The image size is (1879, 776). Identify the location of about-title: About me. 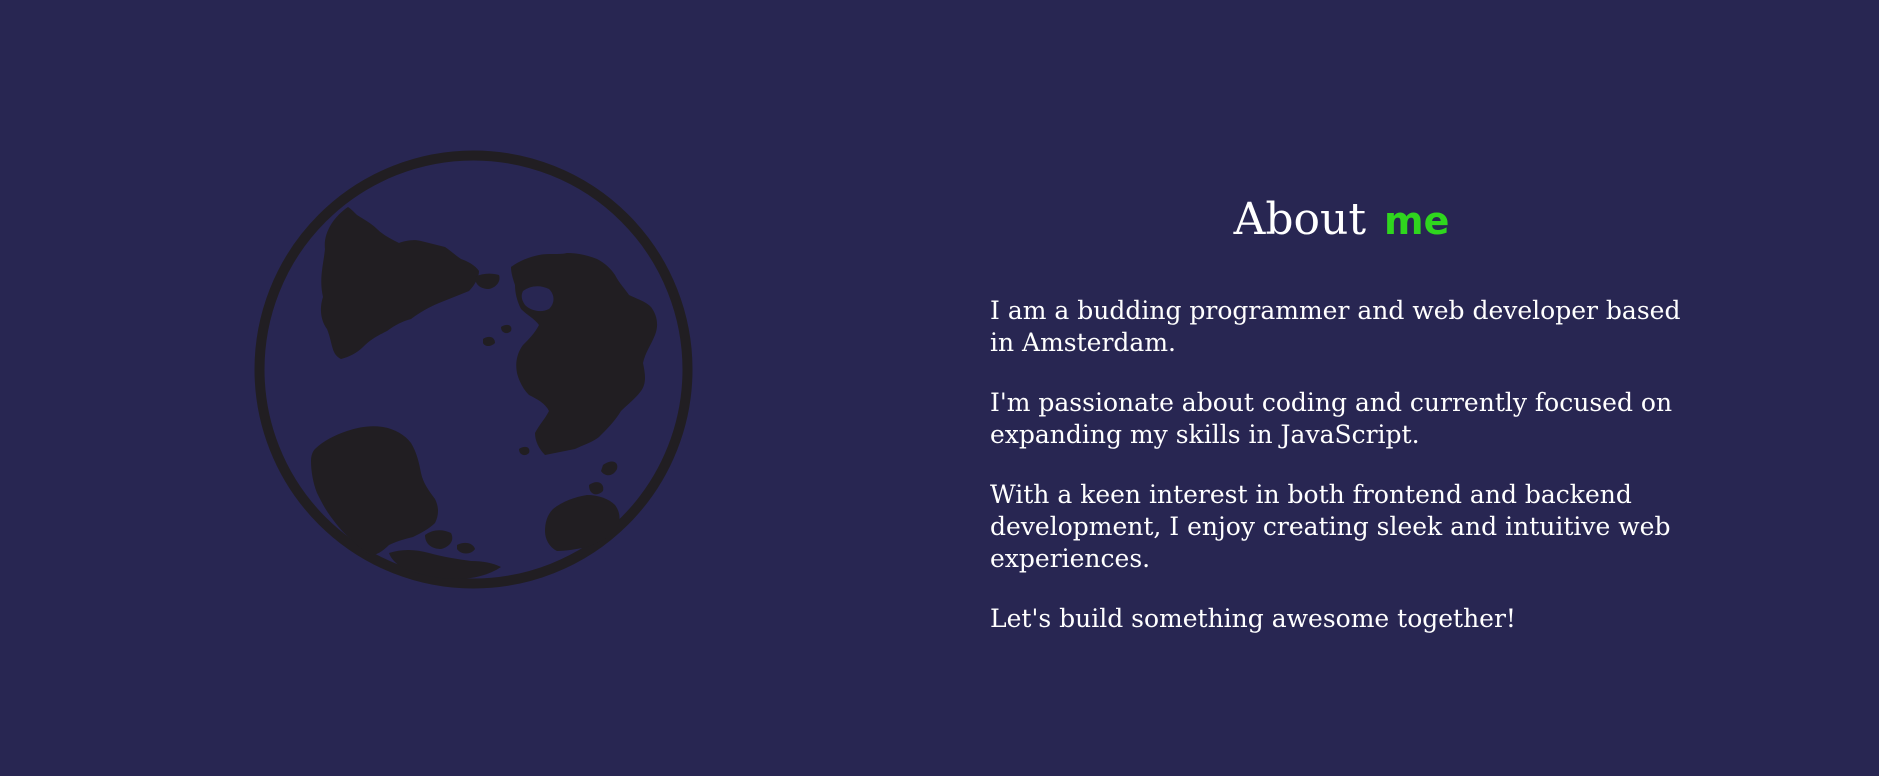
(1341, 220).